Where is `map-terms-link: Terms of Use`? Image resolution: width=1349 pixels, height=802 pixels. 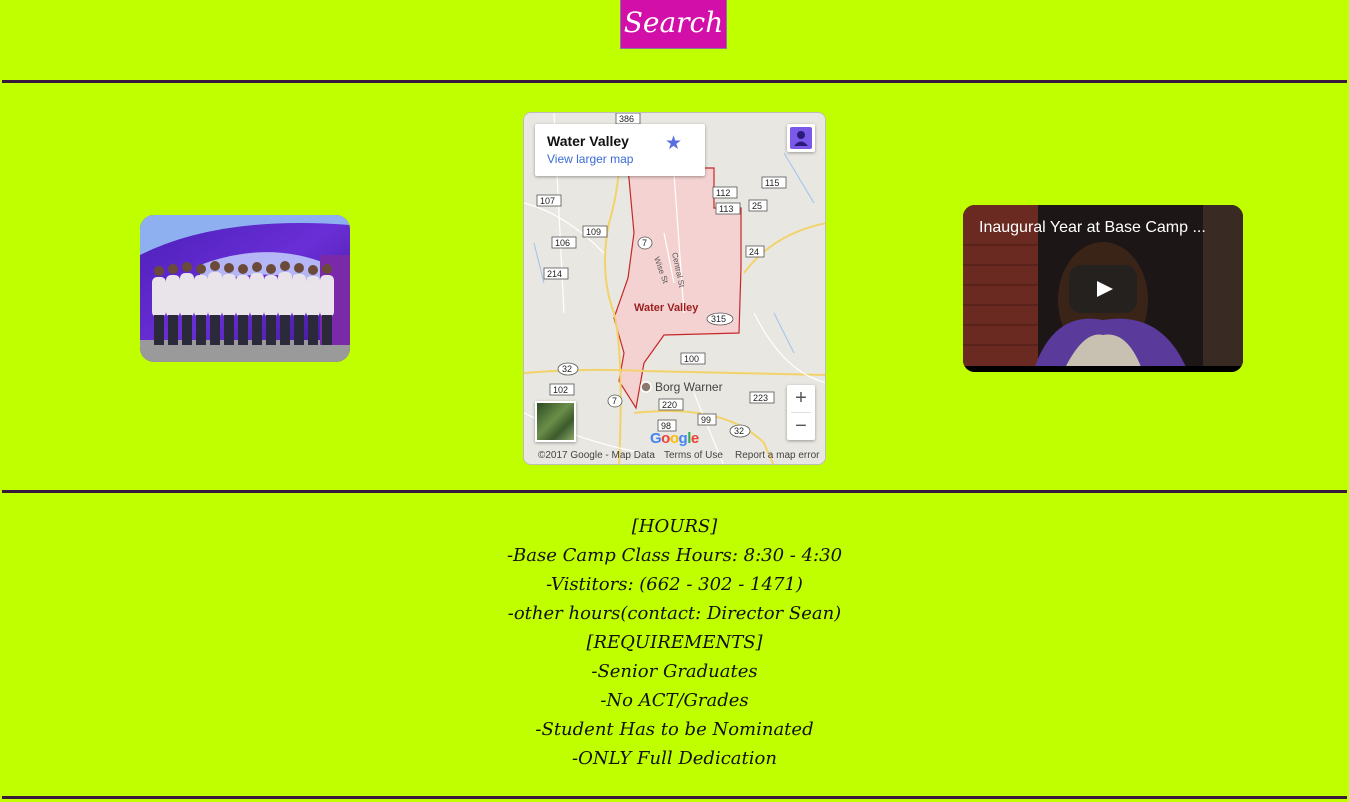
map-terms-link: Terms of Use is located at coordinates (693, 455).